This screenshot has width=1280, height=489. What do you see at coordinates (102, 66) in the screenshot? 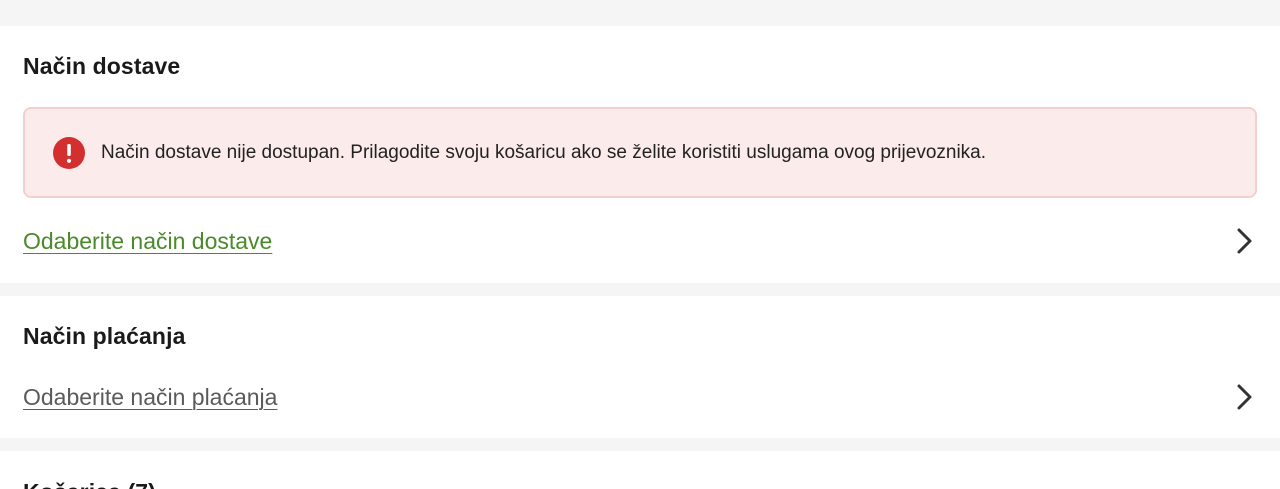
I see `delivery-section-title: Način dostave` at bounding box center [102, 66].